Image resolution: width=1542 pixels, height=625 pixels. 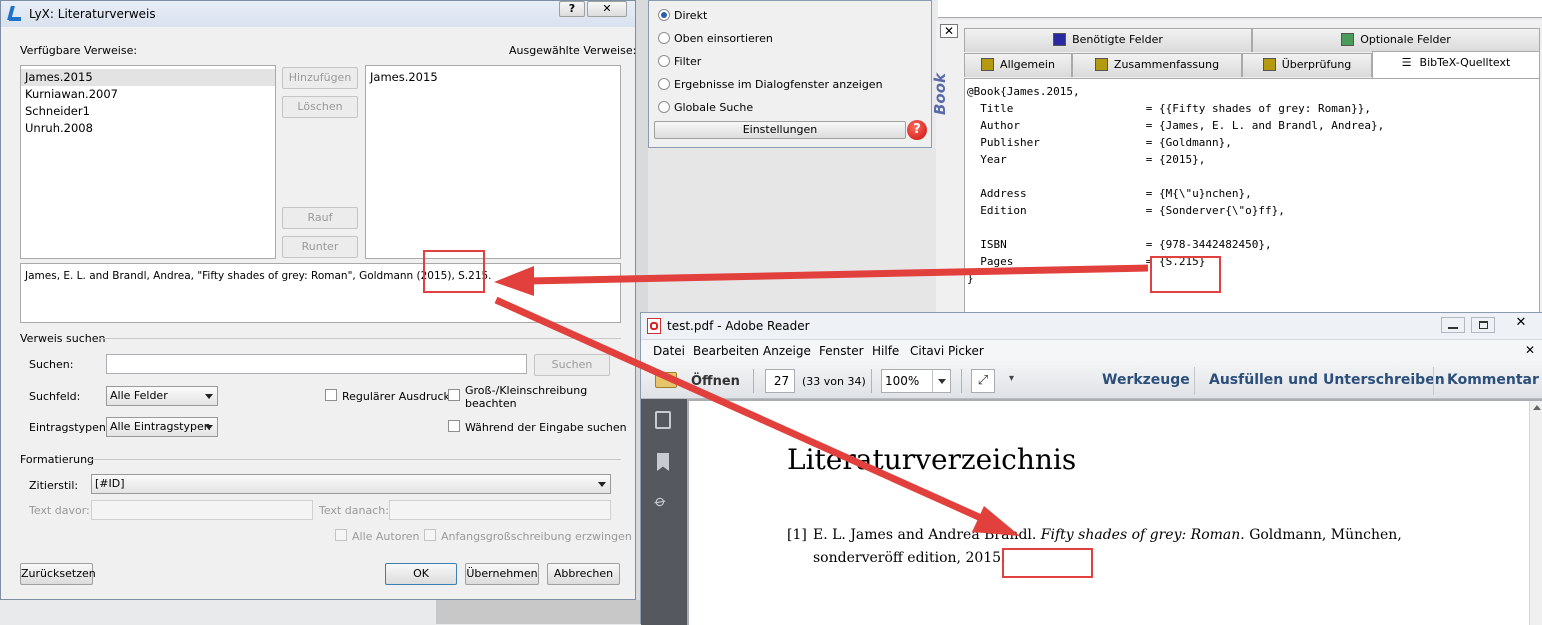 I want to click on arrow-to-pdf-head, so click(x=996, y=521).